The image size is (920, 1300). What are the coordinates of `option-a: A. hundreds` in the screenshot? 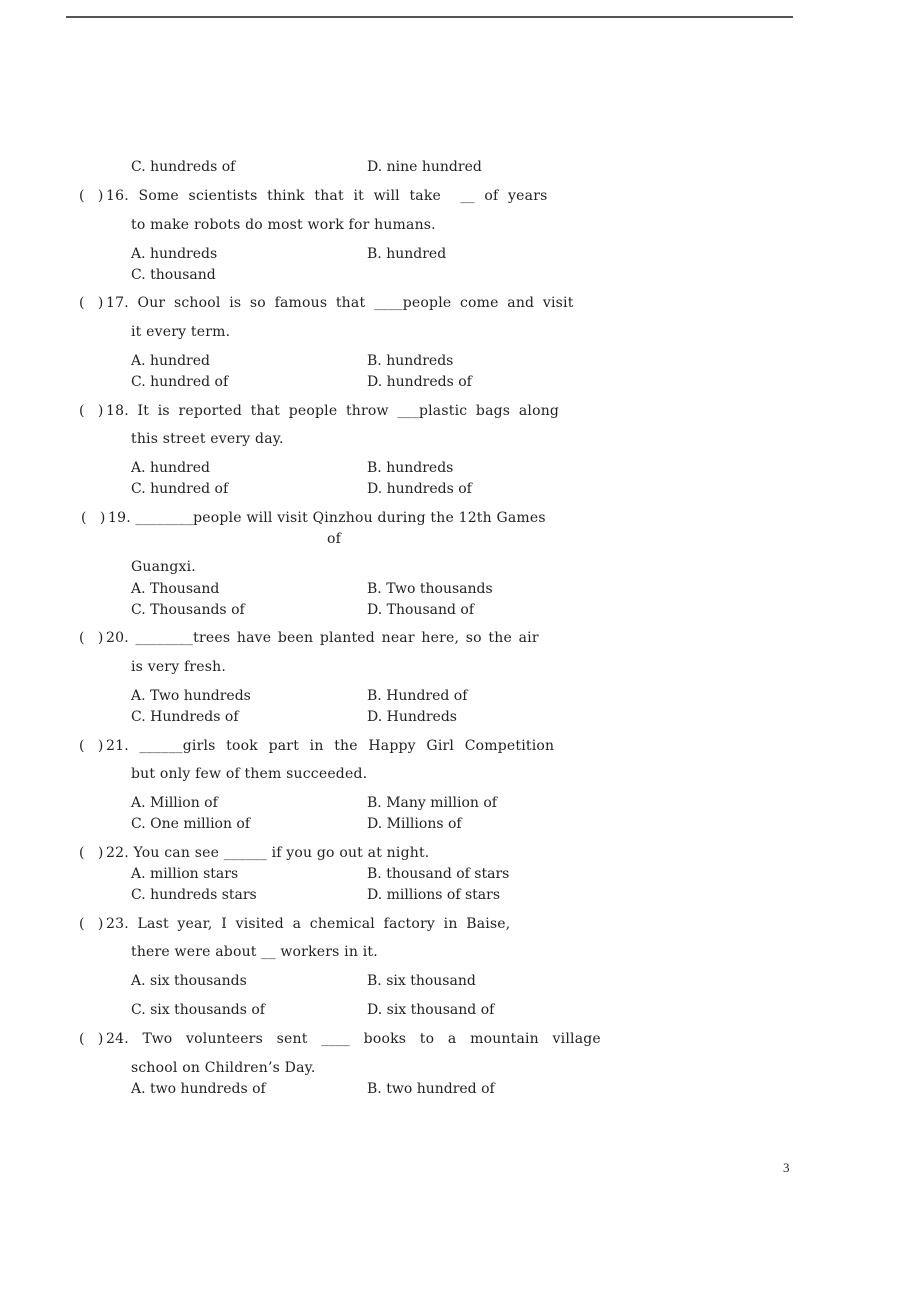 It's located at (174, 254).